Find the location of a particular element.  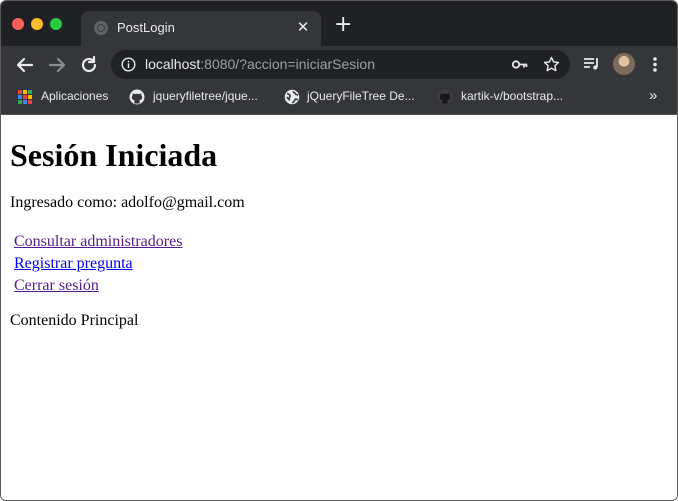

url-path: :8080/?accion=iniciarSesion is located at coordinates (287, 64).